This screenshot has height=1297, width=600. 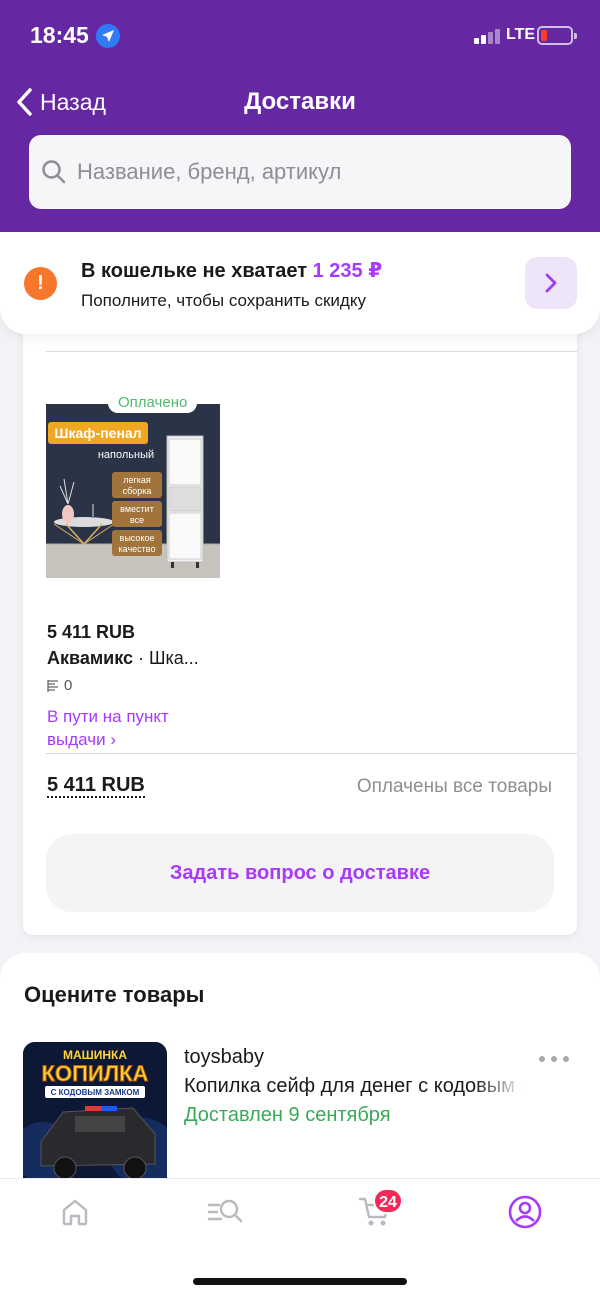 I want to click on chevron-right-icon, so click(x=551, y=283).